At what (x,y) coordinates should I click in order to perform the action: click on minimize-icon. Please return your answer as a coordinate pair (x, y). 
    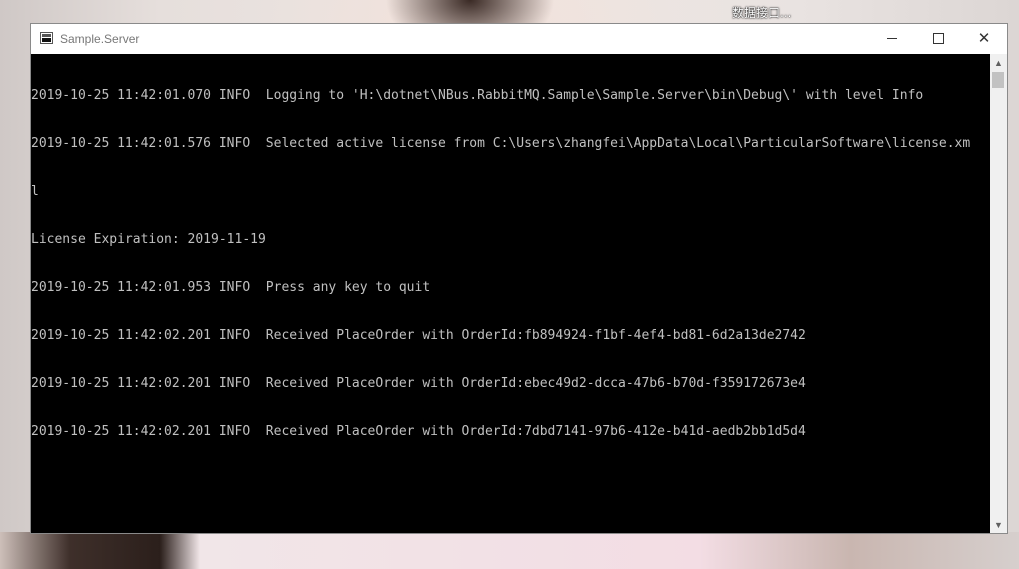
    Looking at the image, I should click on (892, 38).